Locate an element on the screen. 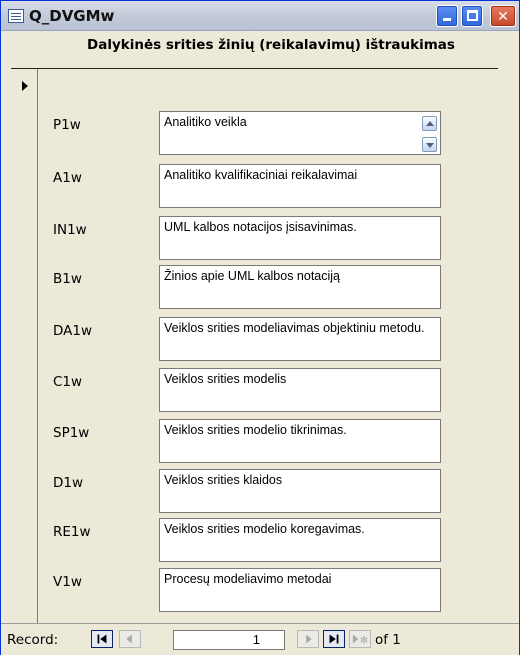 The height and width of the screenshot is (655, 520). text-field: Veiklos srities modelio tikrinimas. is located at coordinates (300, 441).